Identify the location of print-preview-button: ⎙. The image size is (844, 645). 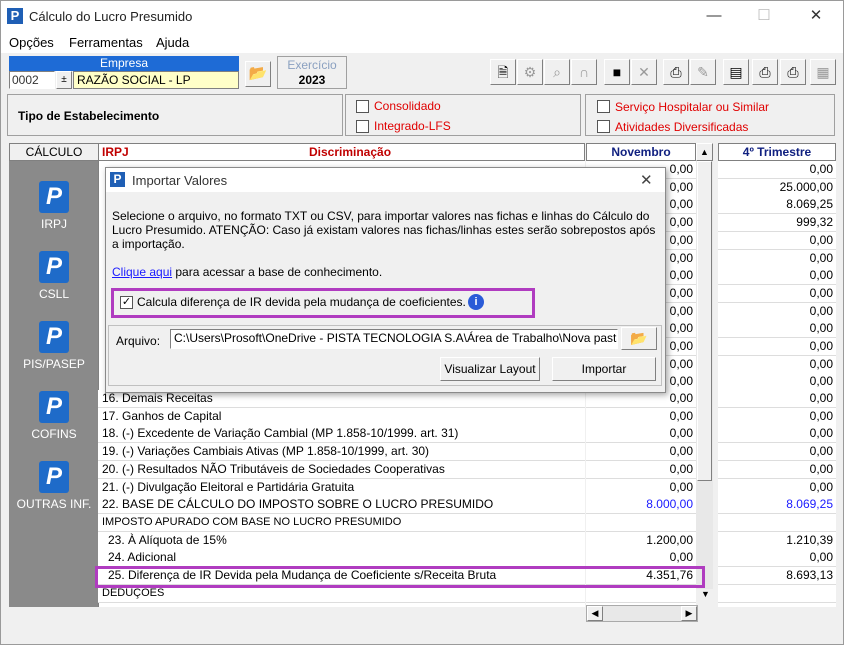
(765, 72).